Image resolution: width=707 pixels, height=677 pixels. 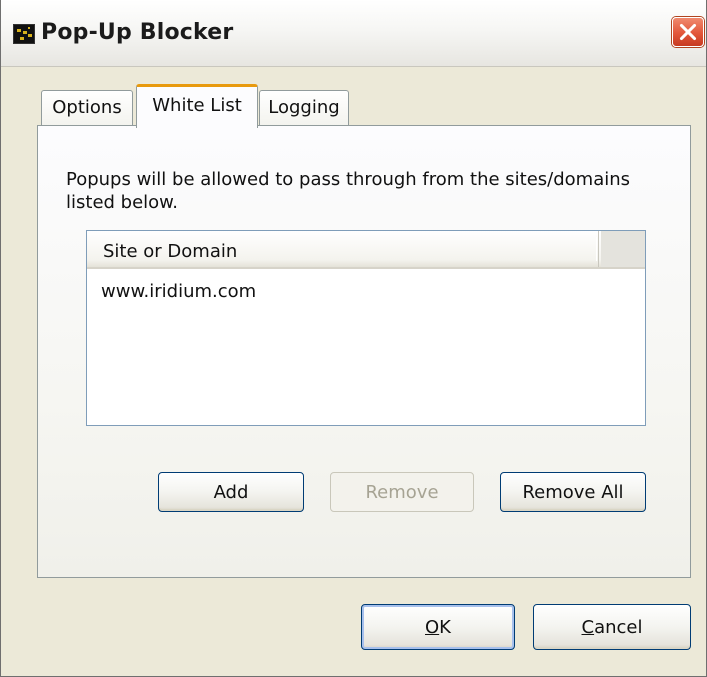 What do you see at coordinates (623, 249) in the screenshot?
I see `column-header-filler` at bounding box center [623, 249].